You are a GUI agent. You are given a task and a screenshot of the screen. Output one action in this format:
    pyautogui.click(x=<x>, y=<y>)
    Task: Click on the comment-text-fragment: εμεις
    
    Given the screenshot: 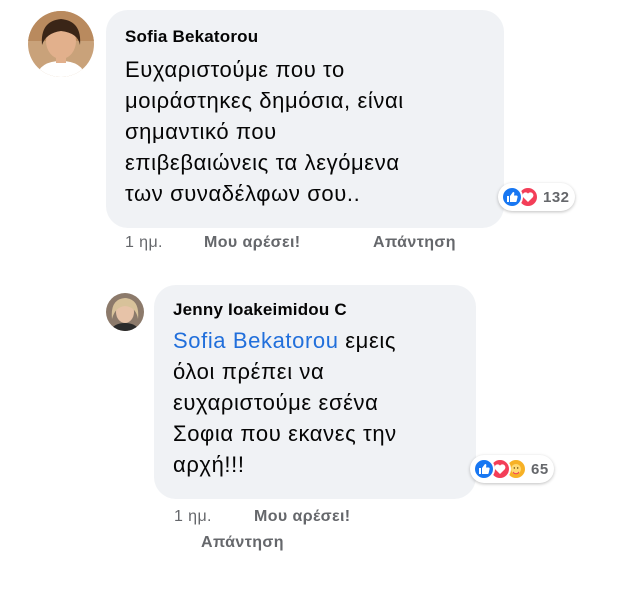 What is the action you would take?
    pyautogui.click(x=367, y=340)
    